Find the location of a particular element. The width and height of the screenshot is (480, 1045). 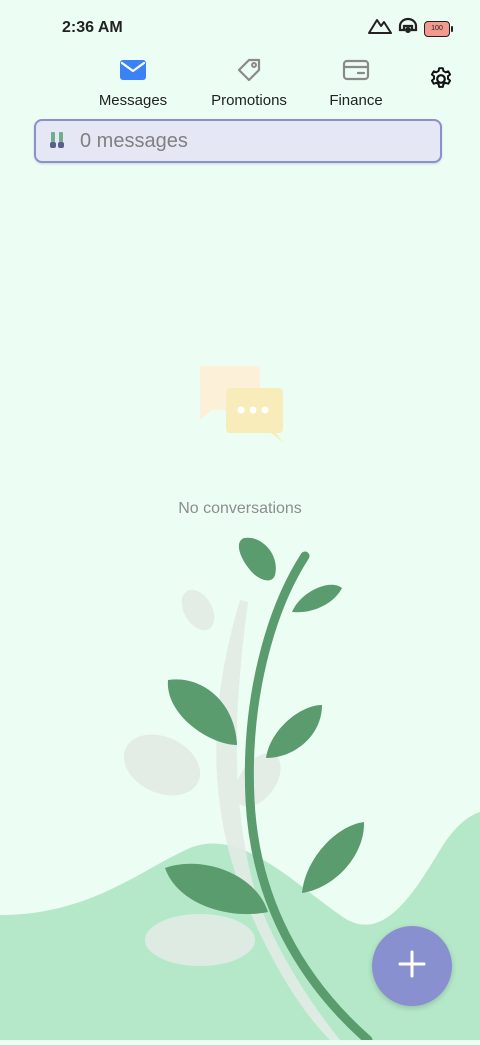

status-time: 2:36 AM is located at coordinates (92, 27).